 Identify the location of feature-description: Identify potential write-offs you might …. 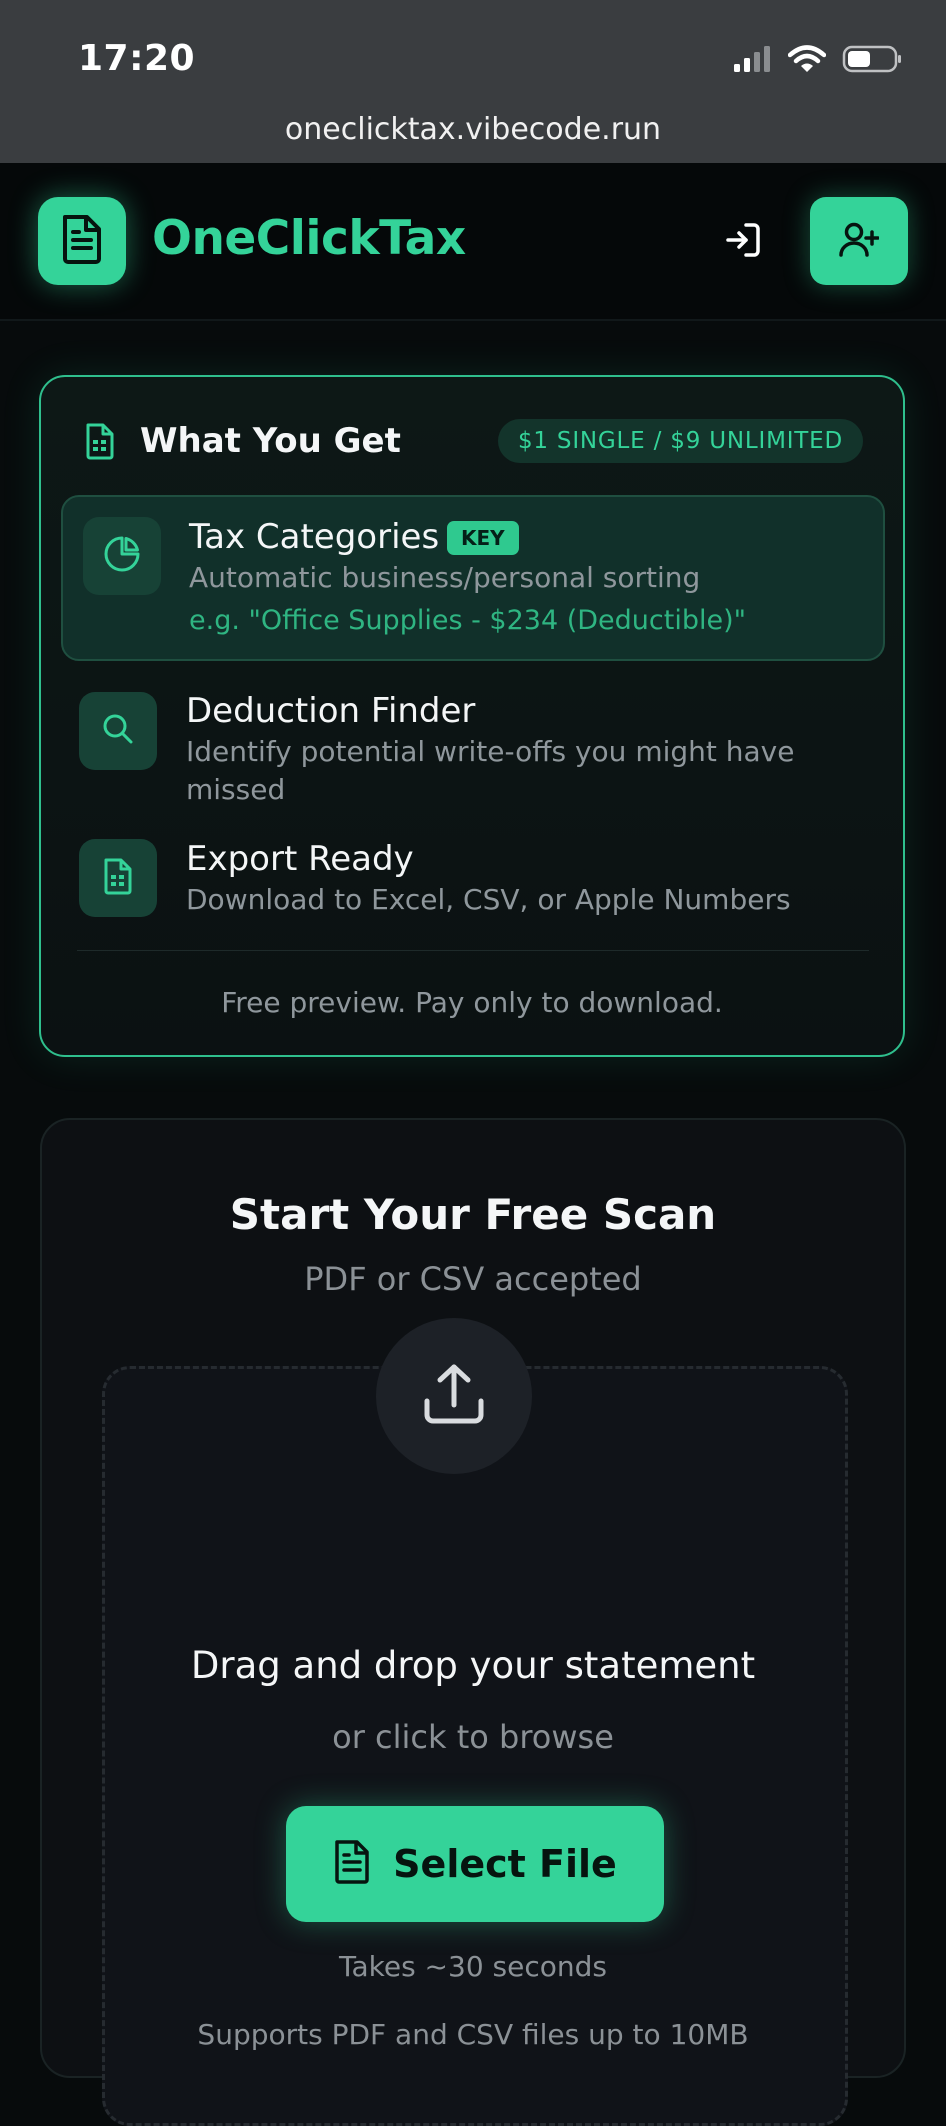
(490, 751).